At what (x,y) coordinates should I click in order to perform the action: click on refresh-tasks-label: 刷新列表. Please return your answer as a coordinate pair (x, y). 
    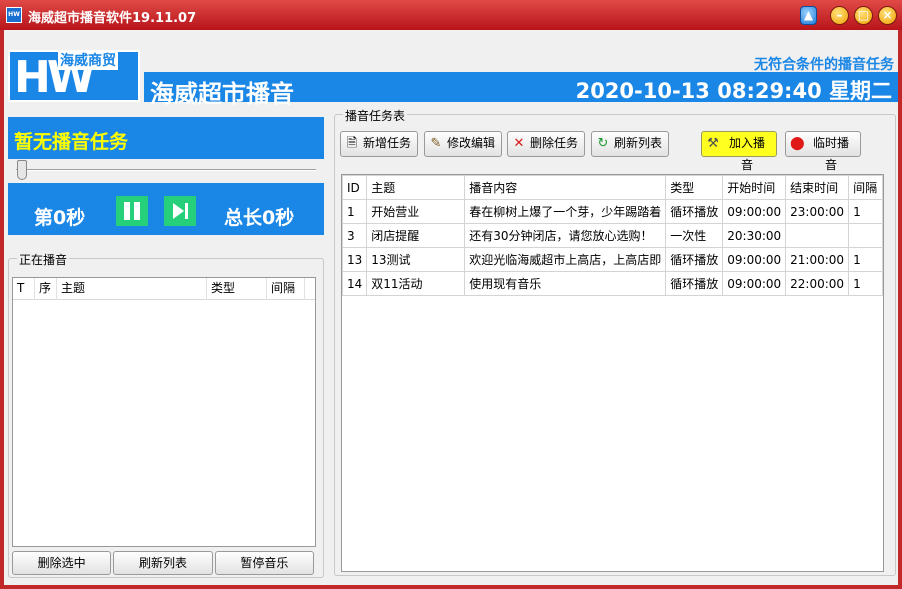
    Looking at the image, I should click on (638, 143).